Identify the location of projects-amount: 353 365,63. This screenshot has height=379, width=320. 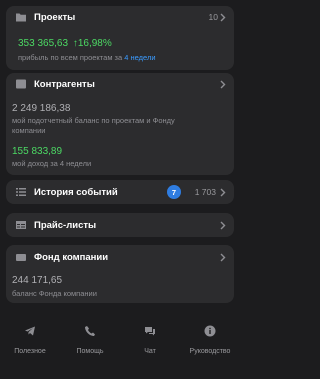
(43, 43).